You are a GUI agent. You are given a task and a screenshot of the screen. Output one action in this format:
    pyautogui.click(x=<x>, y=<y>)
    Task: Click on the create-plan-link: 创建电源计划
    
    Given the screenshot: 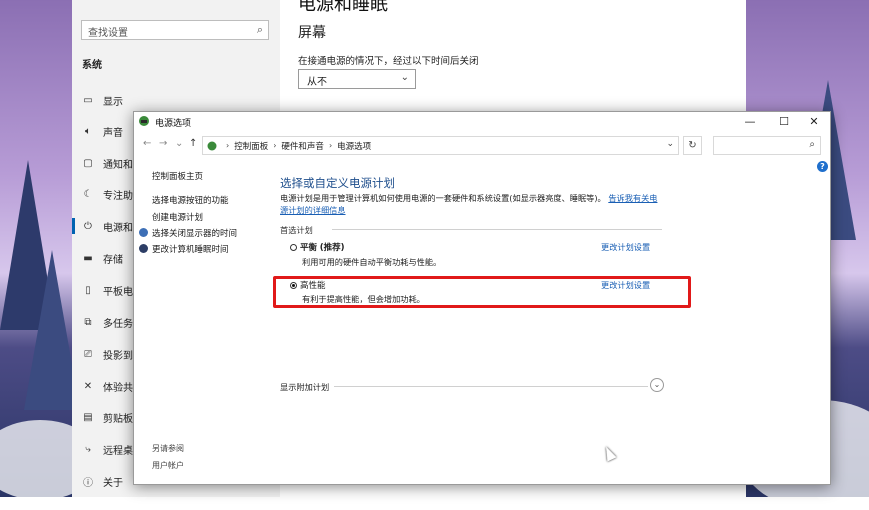 What is the action you would take?
    pyautogui.click(x=177, y=217)
    